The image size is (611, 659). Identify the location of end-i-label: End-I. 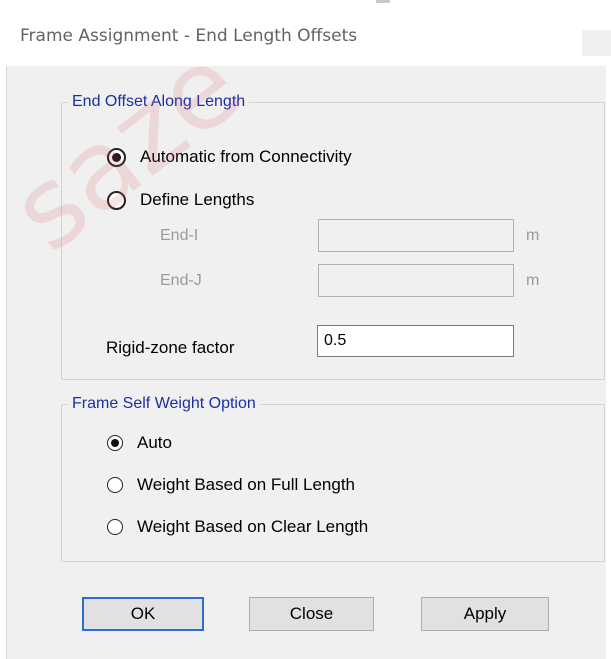
(179, 235).